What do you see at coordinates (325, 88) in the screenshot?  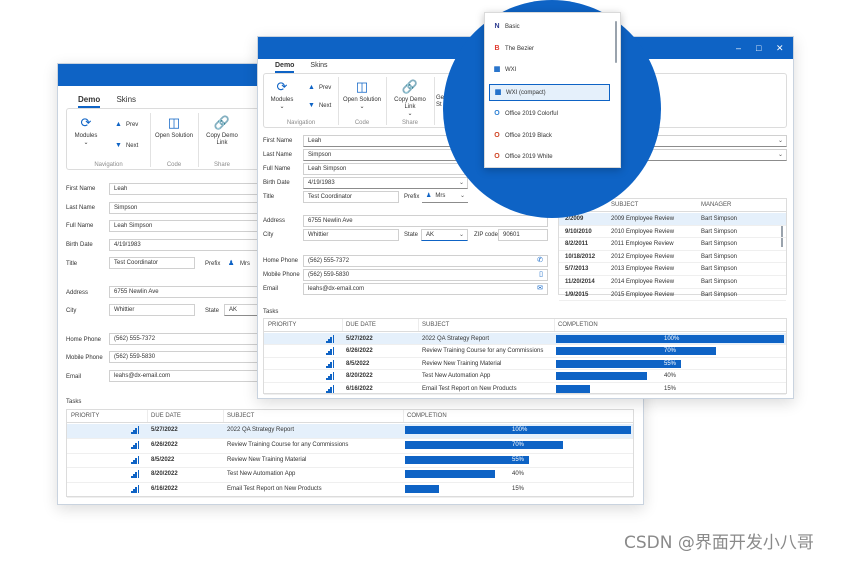 I see `prev-label: Prev` at bounding box center [325, 88].